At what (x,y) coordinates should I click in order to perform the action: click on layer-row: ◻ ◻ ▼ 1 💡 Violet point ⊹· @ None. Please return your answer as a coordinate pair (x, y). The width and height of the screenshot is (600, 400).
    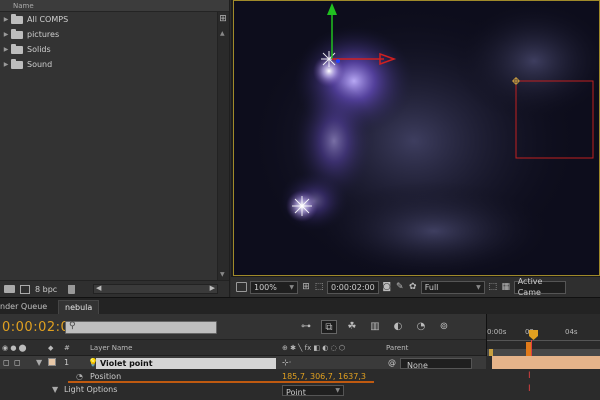
    Looking at the image, I should click on (243, 363).